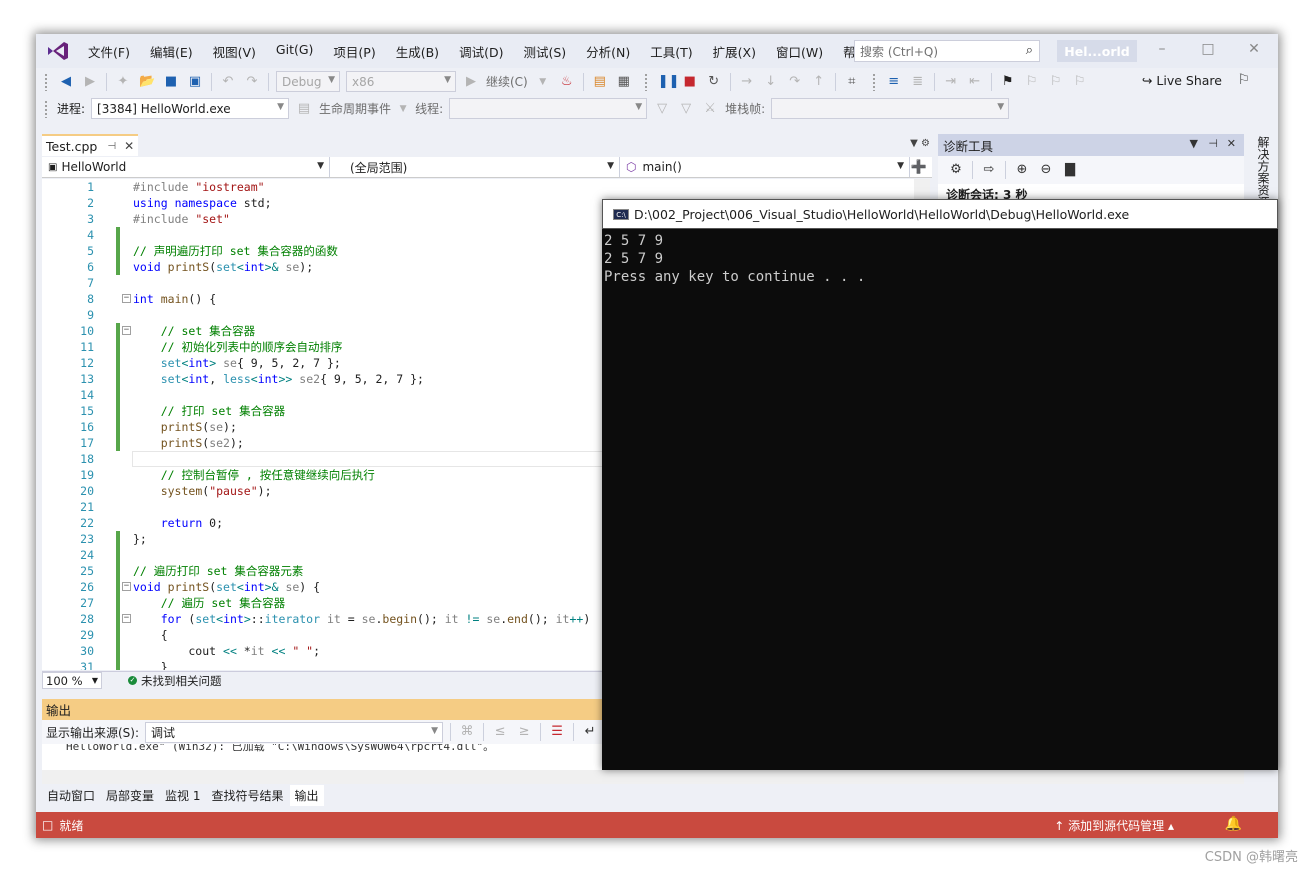 The width and height of the screenshot is (1312, 872). I want to click on flag-threads-icon: ⚔, so click(710, 109).